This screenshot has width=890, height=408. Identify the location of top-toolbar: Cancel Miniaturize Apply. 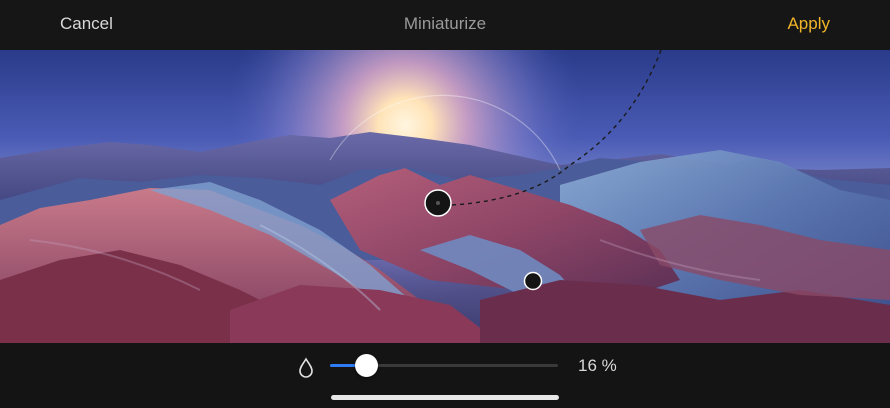
(445, 25).